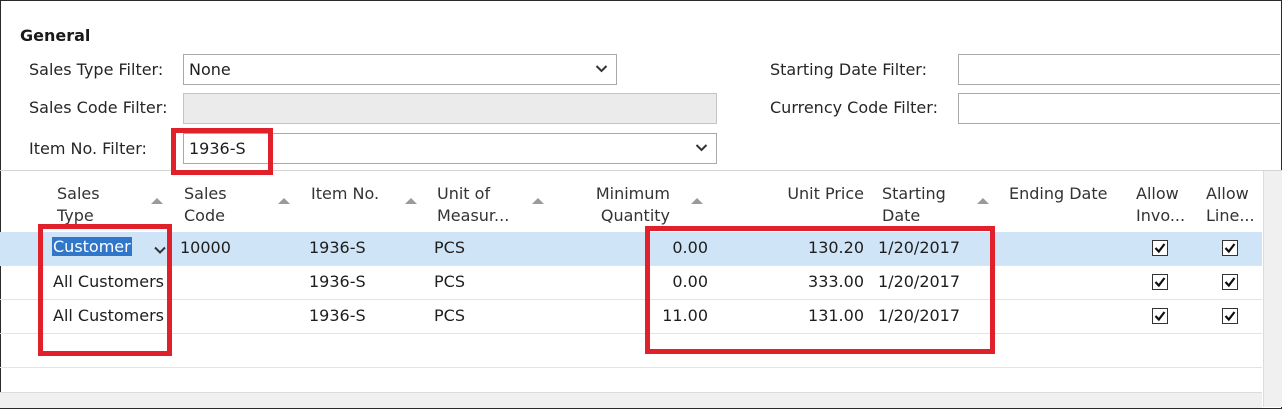  What do you see at coordinates (1119, 108) in the screenshot?
I see `currency-code-filter-input` at bounding box center [1119, 108].